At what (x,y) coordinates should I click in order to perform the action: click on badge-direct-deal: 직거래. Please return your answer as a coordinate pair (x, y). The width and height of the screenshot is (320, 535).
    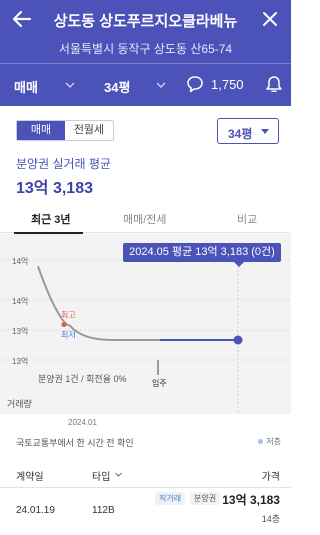
    Looking at the image, I should click on (170, 498).